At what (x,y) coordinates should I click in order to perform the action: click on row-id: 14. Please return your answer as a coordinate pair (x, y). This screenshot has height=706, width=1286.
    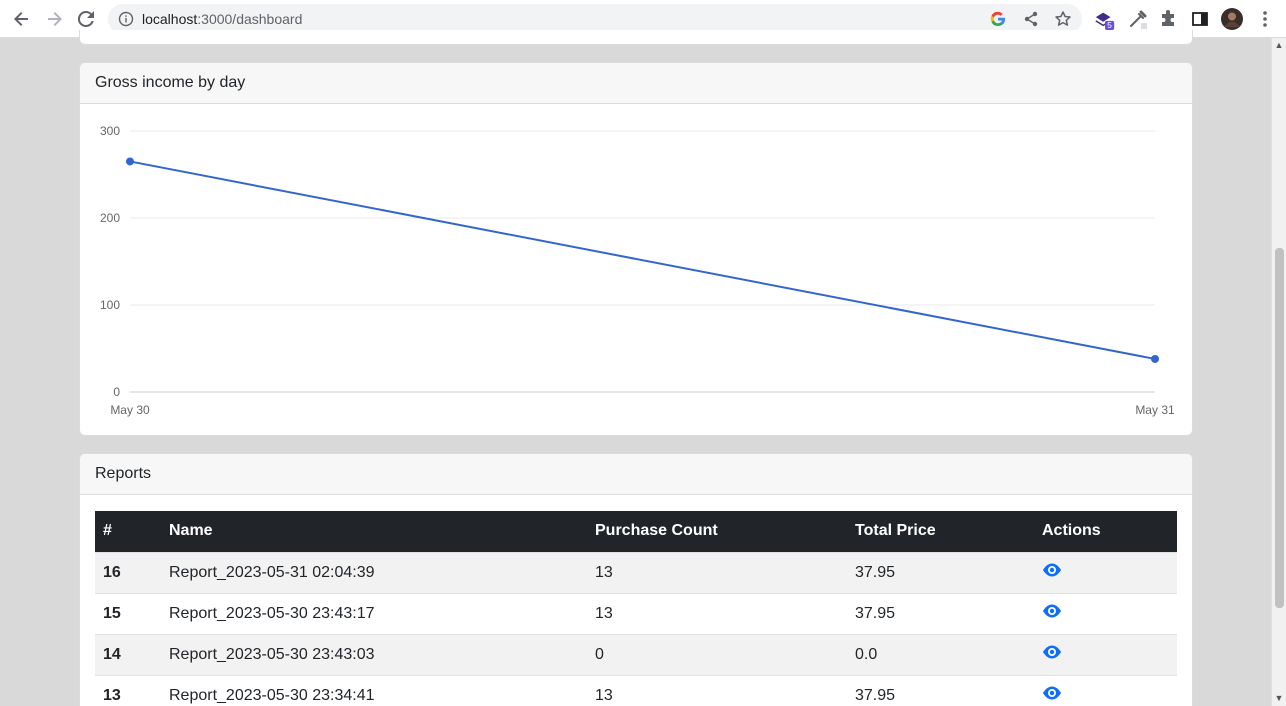
    Looking at the image, I should click on (128, 654).